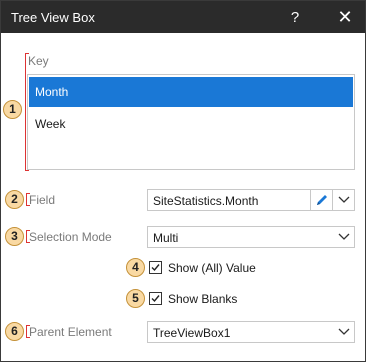  I want to click on show-blanks-checkbox, so click(155, 298).